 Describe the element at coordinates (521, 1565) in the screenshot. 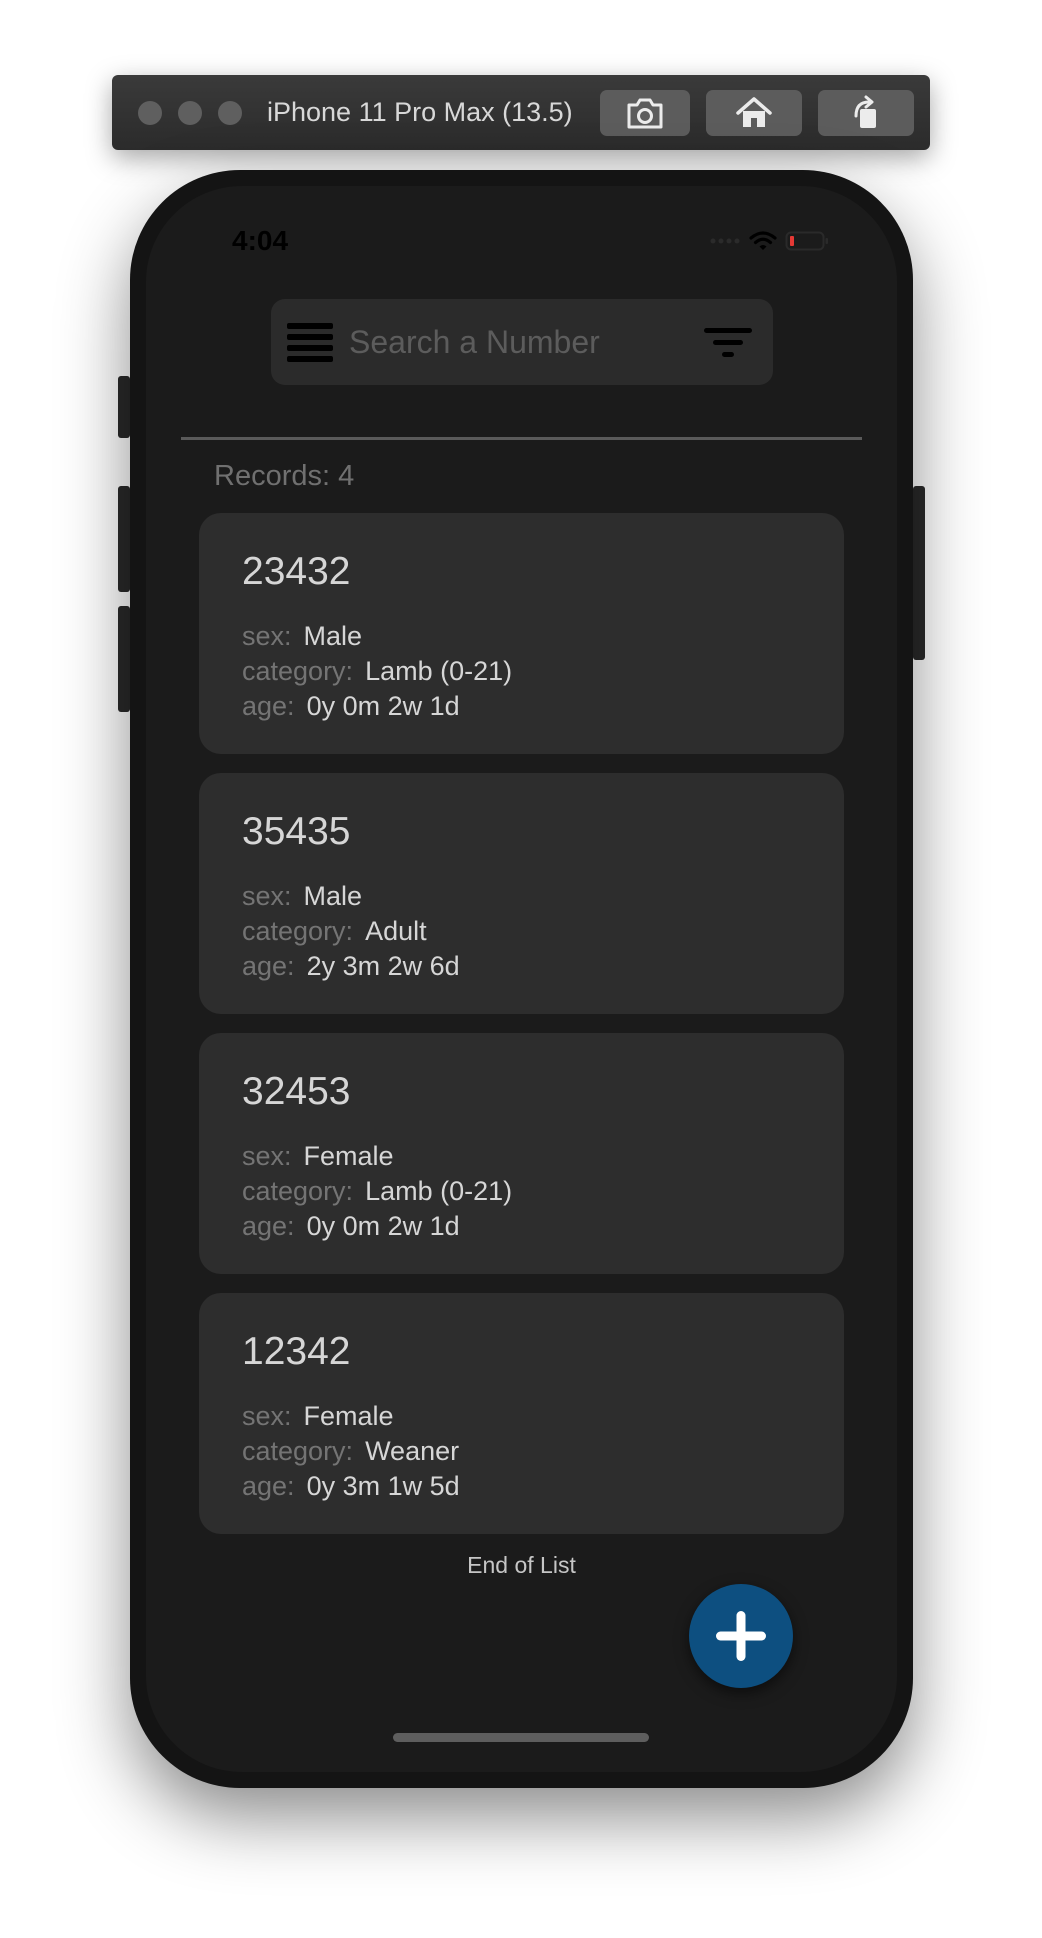

I see `end-of-list-label: End of List` at that location.